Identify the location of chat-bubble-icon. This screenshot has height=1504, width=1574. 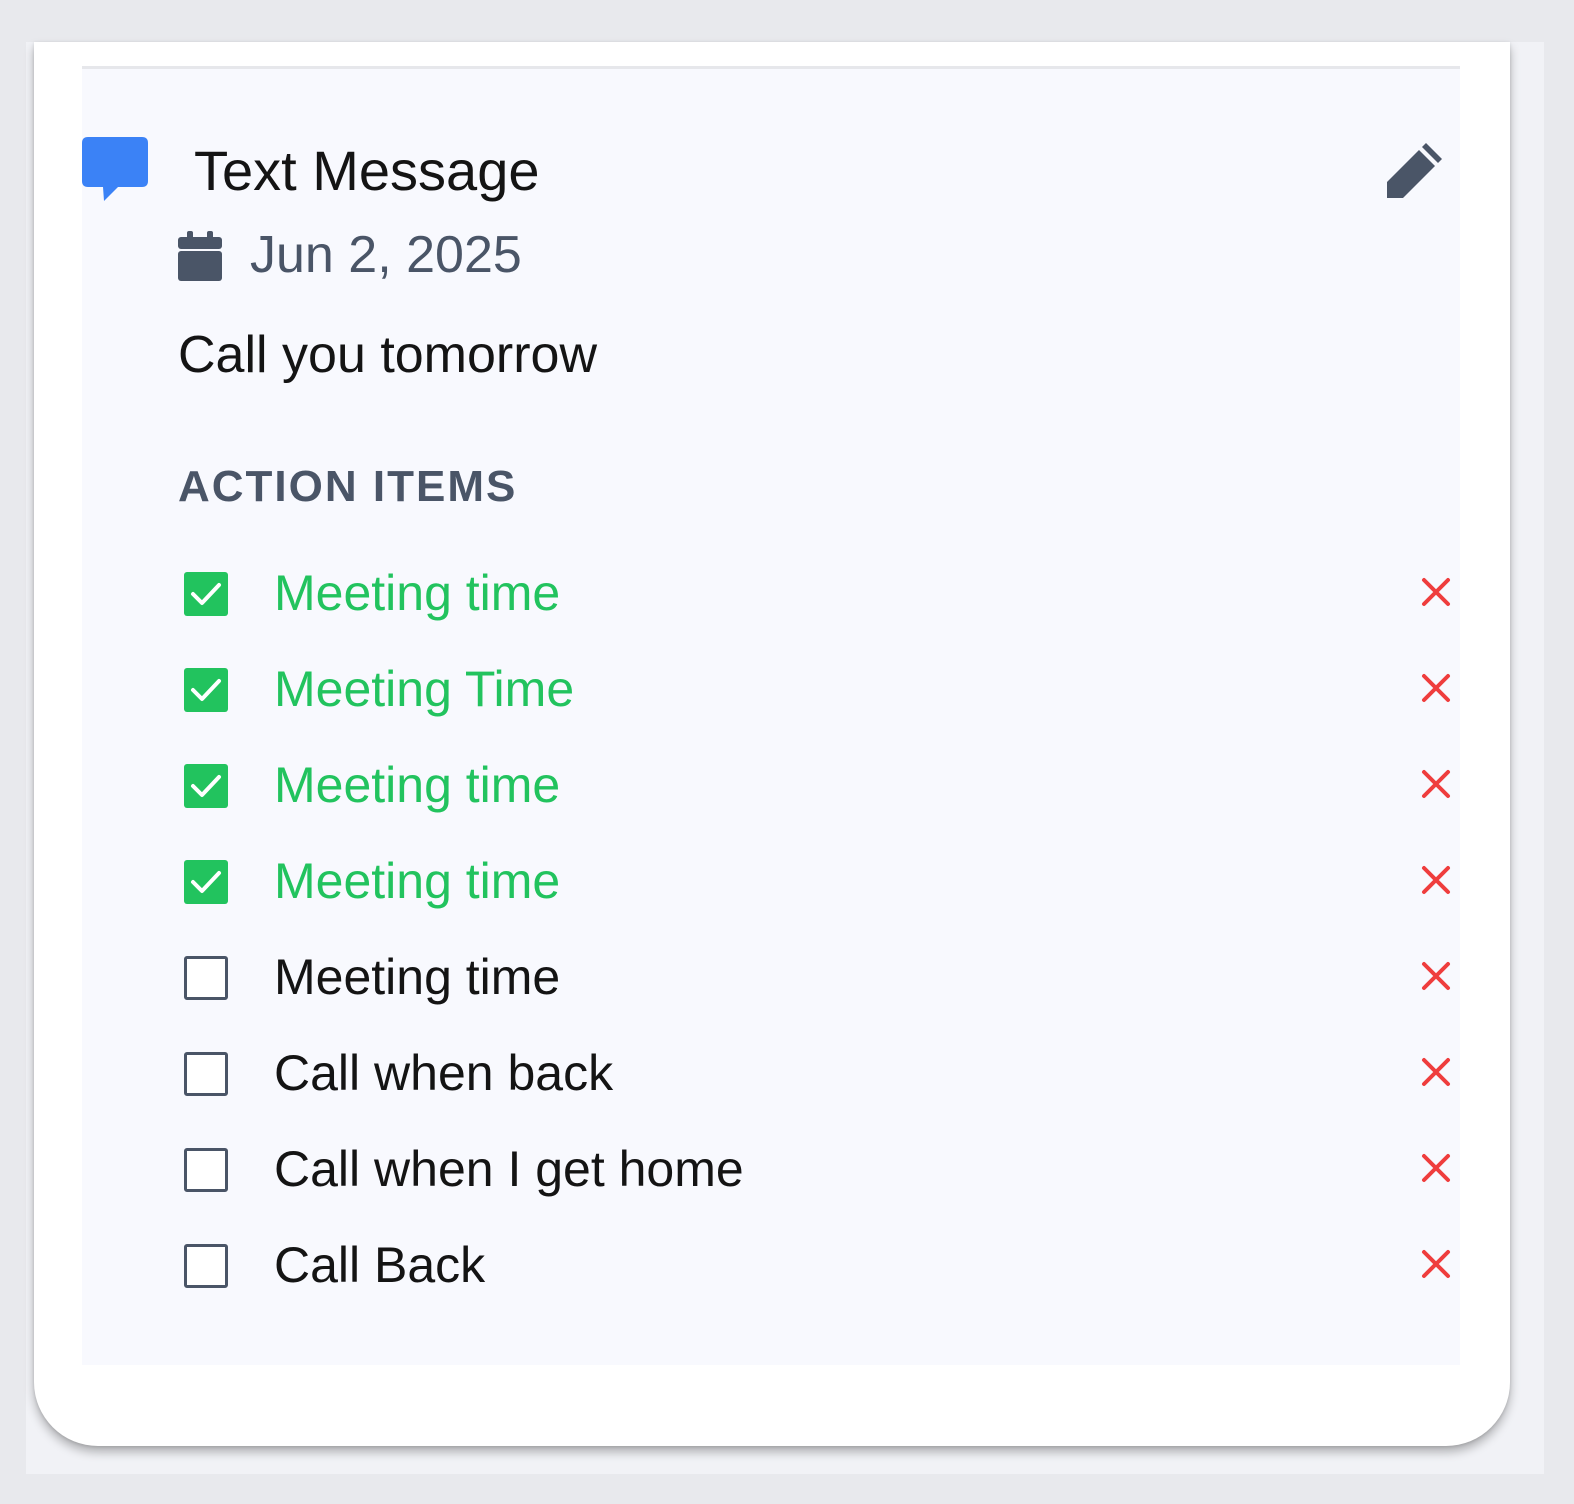
(115, 169).